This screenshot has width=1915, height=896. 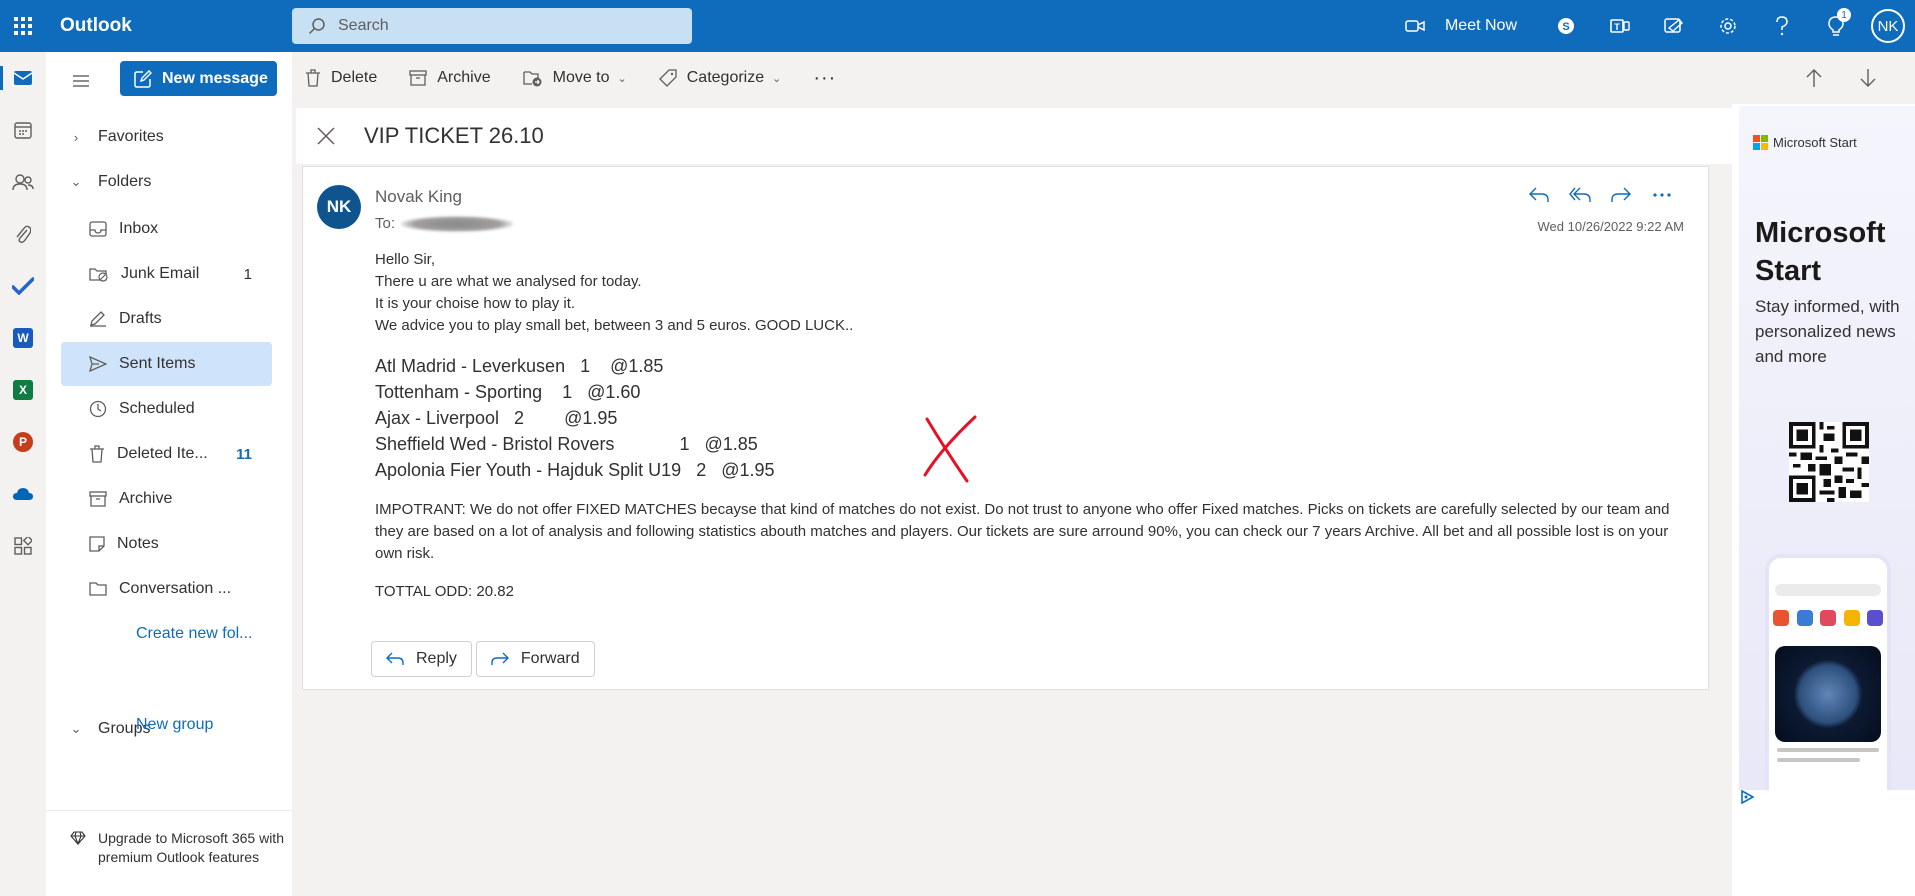 I want to click on message-subject: VIP TICKET 26.10, so click(x=454, y=135).